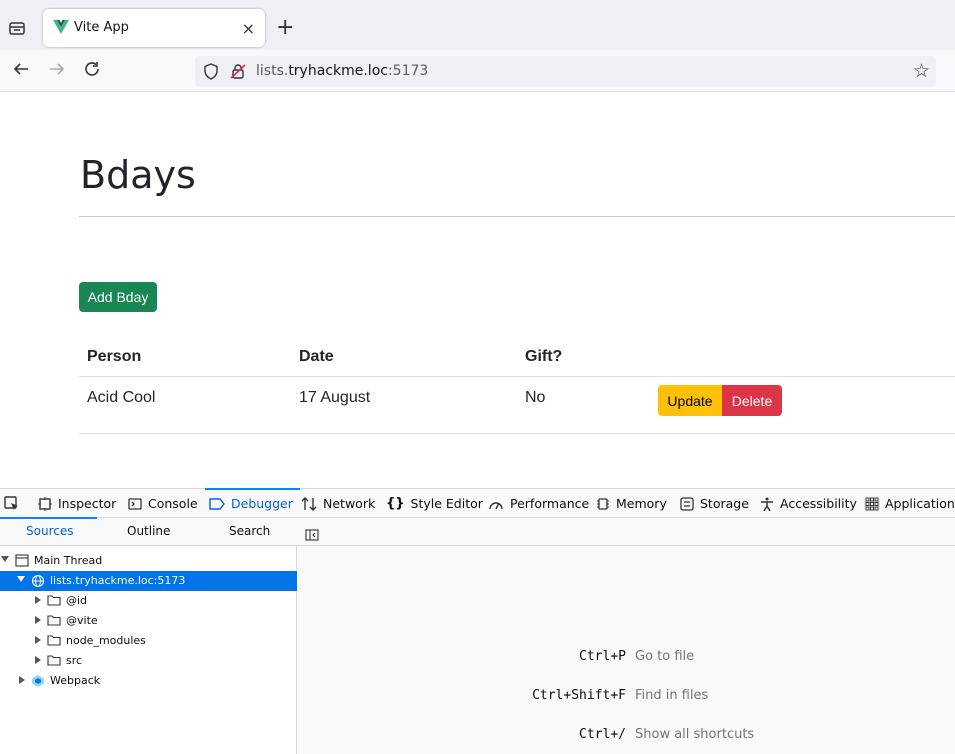 The image size is (955, 754). What do you see at coordinates (248, 28) in the screenshot?
I see `tab-close-button: ×` at bounding box center [248, 28].